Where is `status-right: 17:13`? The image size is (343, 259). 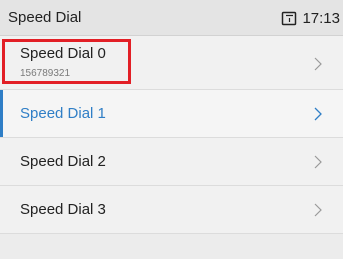 status-right: 17:13 is located at coordinates (310, 18).